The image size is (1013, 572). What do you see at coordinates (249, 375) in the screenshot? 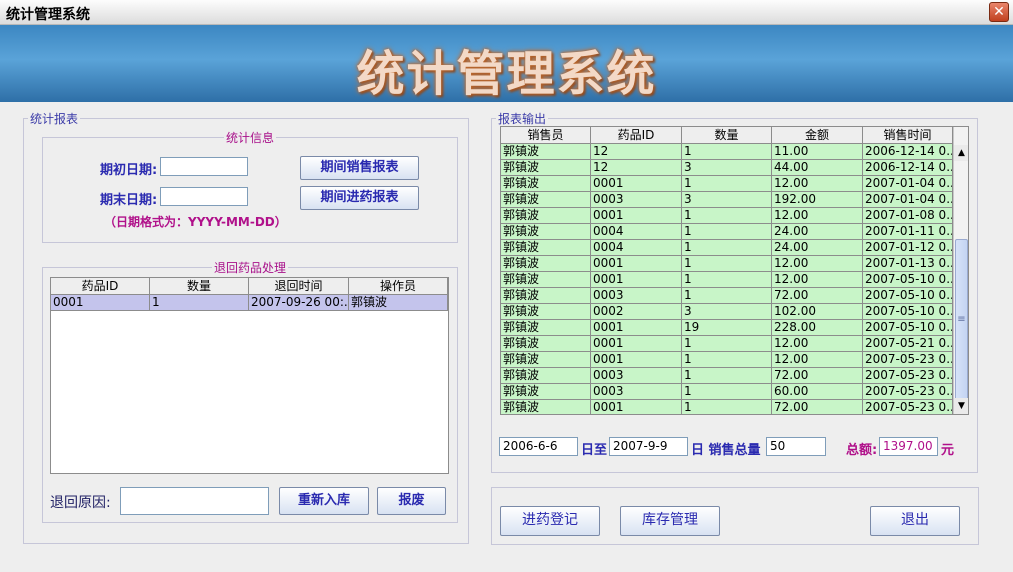
I see `returns-table: 药品ID 数量 退回时间 操作员 0001 1 2007-09-26 00:... 郭镇波` at bounding box center [249, 375].